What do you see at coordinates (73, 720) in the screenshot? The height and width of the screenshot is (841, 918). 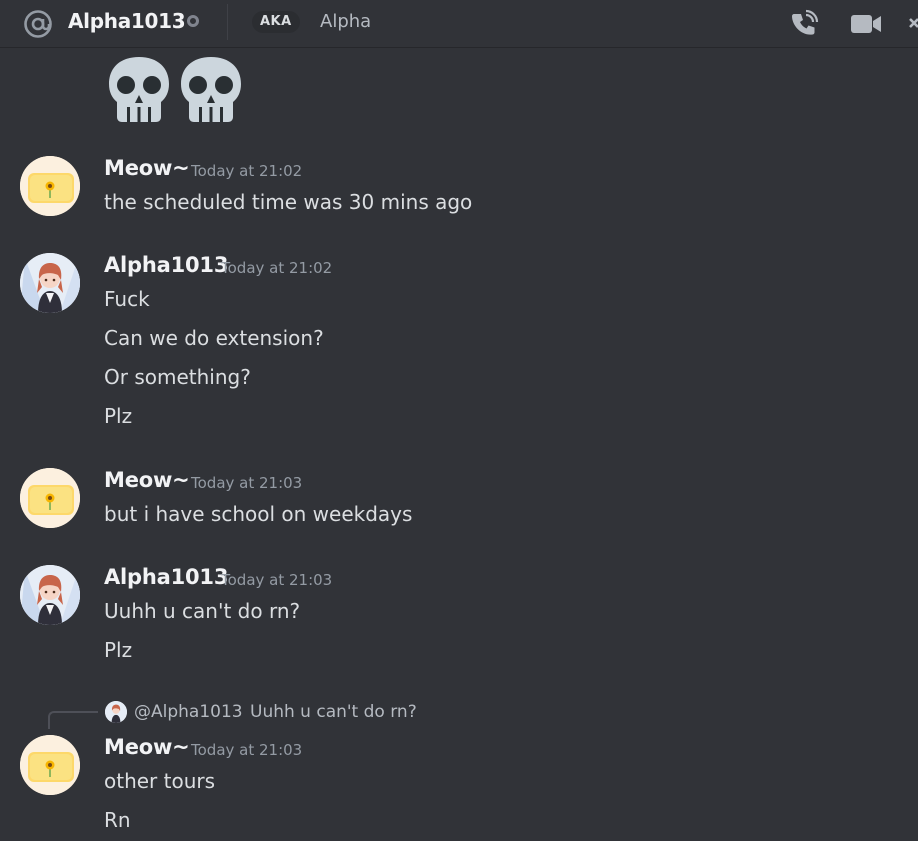 I see `reply-spine` at bounding box center [73, 720].